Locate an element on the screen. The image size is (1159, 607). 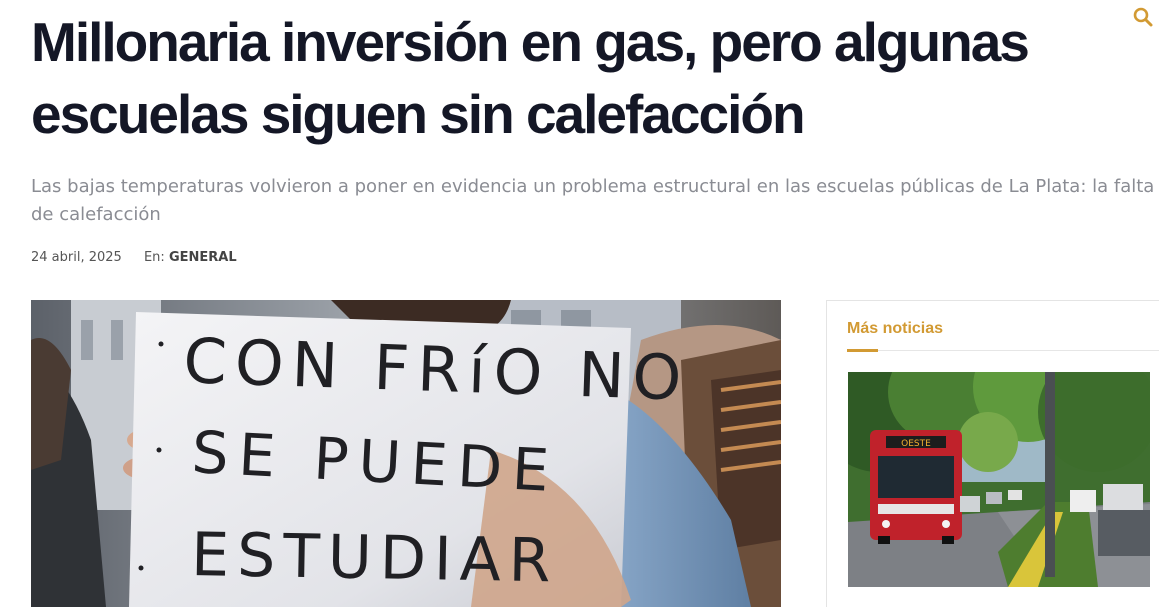
article-title-line-2: escuelas siguen sin calefacción is located at coordinates (418, 114).